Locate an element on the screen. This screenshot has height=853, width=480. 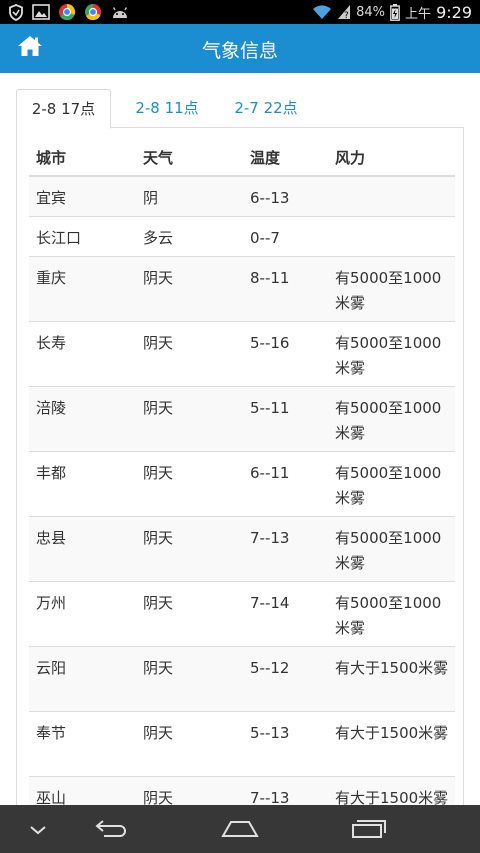
cell-temp: 6--11 is located at coordinates (270, 473).